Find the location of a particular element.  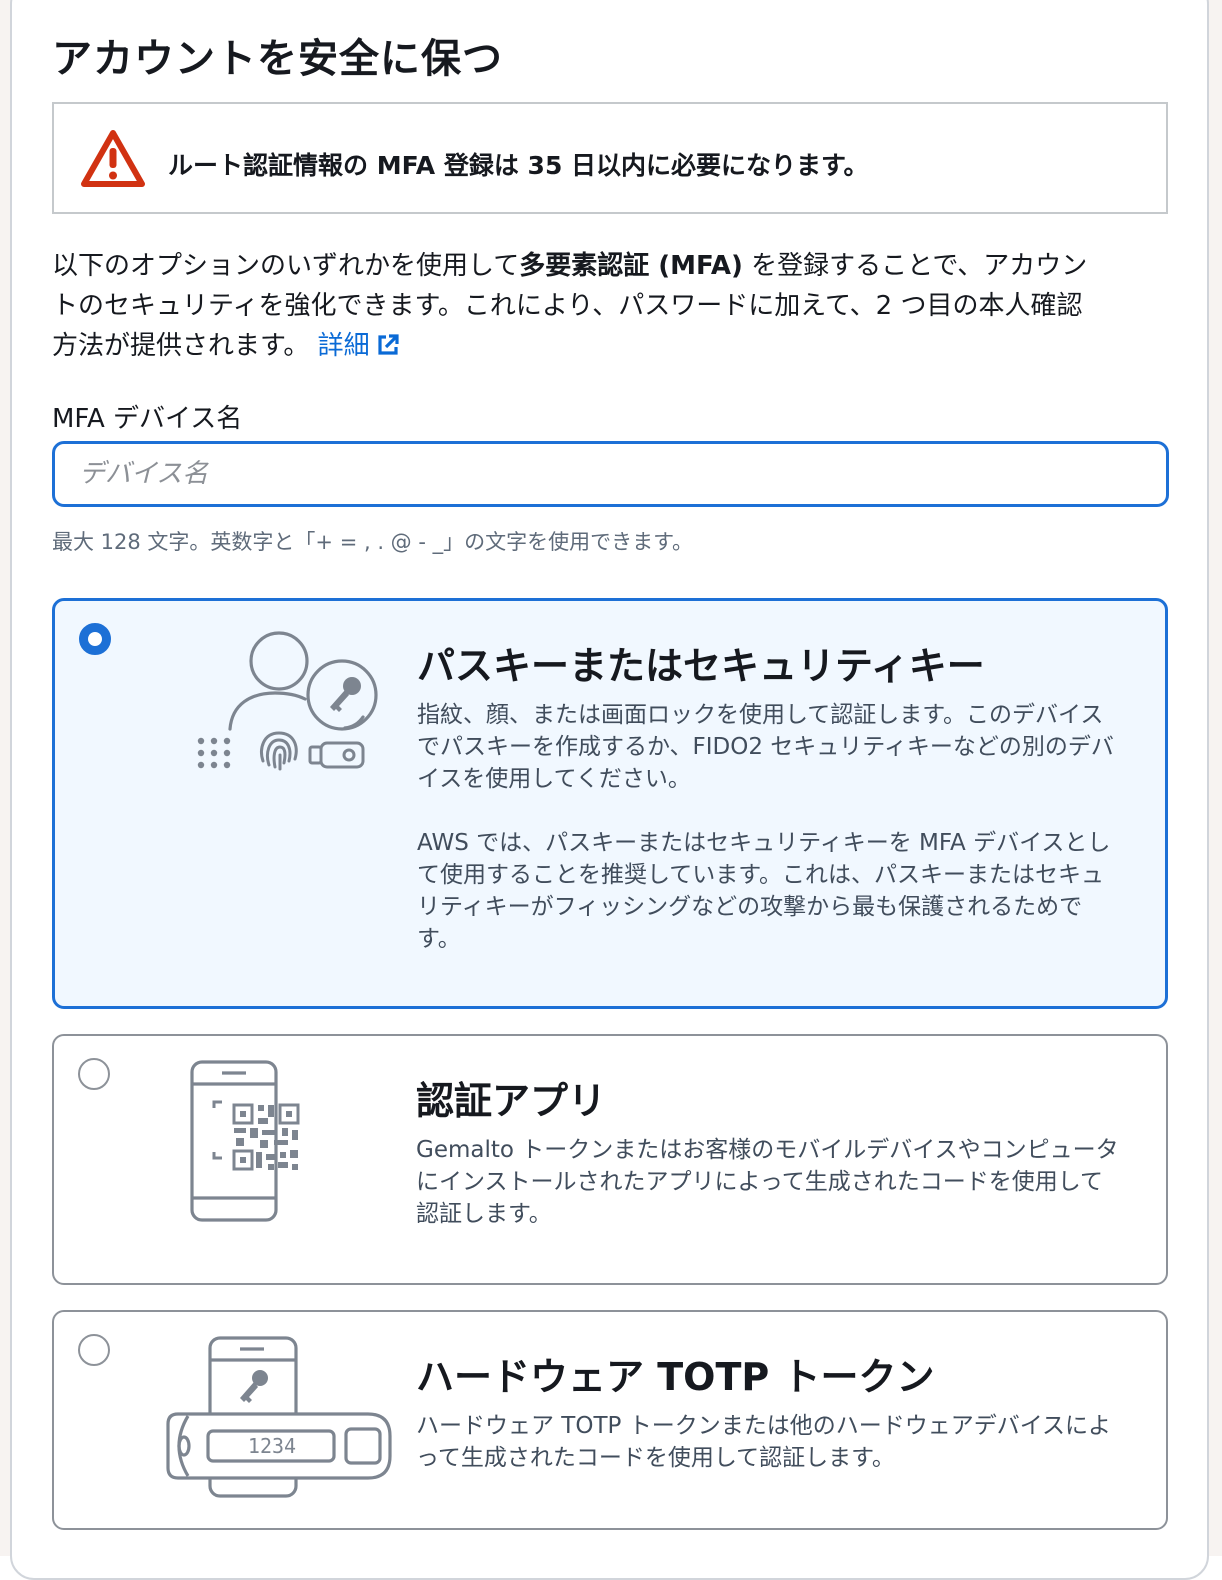

radio-hardware-totp is located at coordinates (94, 1350).